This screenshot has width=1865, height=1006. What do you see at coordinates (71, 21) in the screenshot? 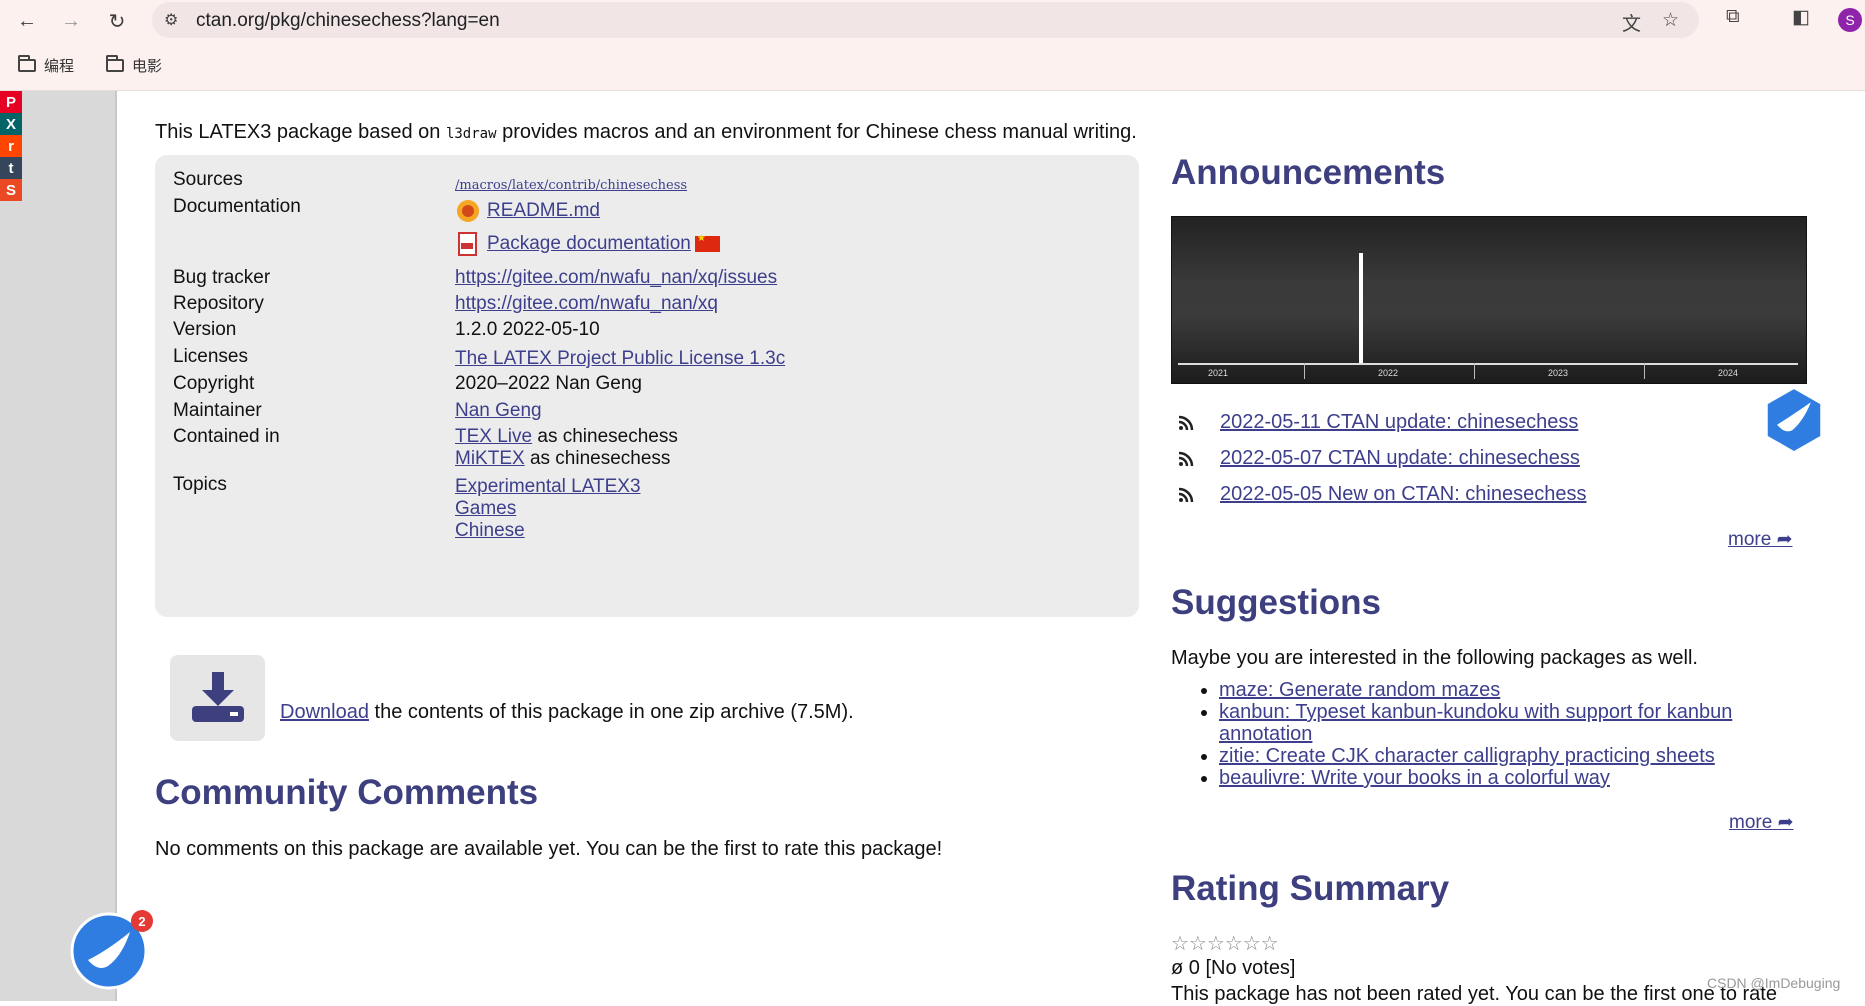
I see `forward-button: →` at bounding box center [71, 21].